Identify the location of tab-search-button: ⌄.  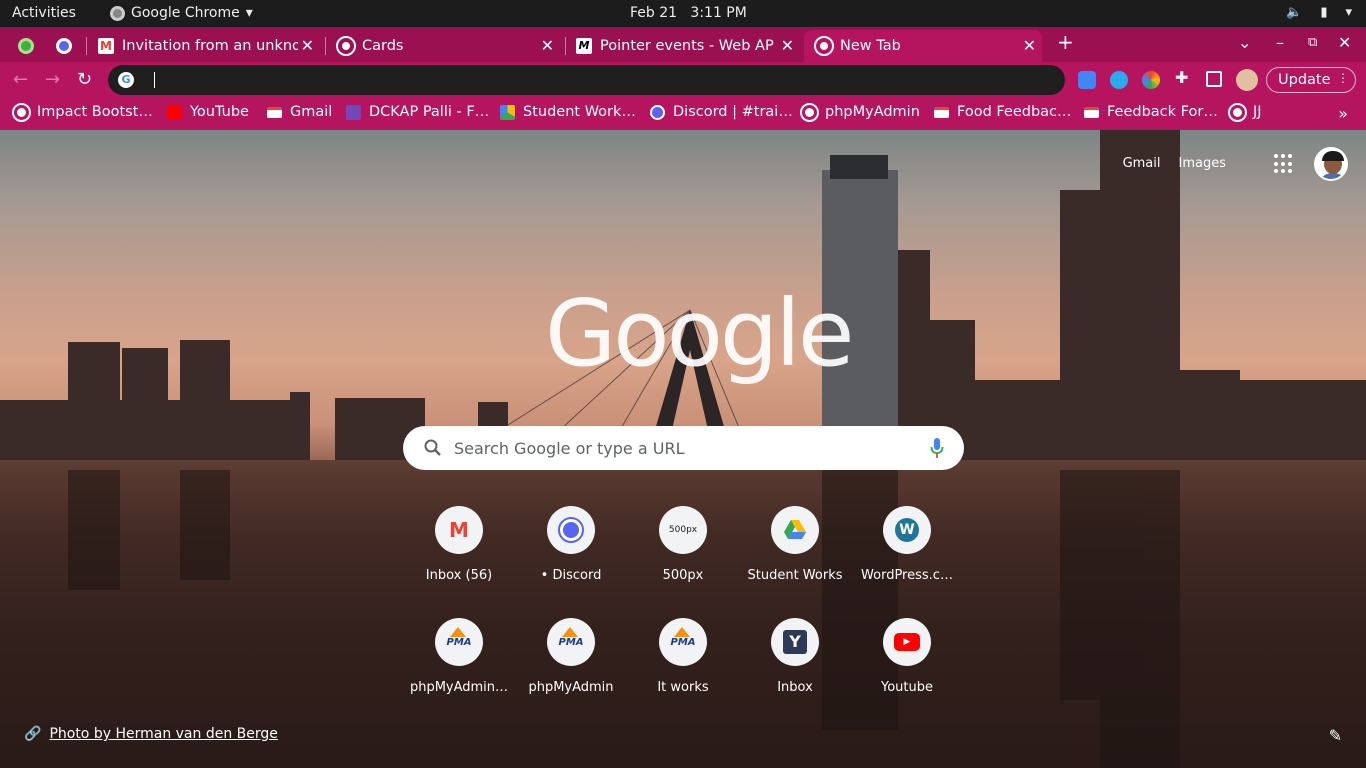
(1244, 42).